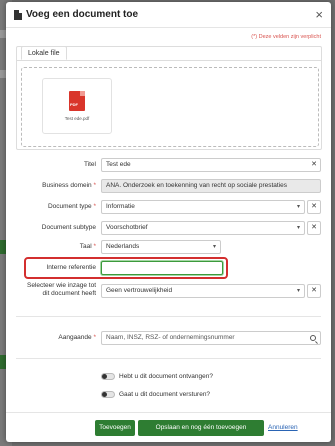 The width and height of the screenshot is (335, 446). Describe the element at coordinates (166, 376) in the screenshot. I see `received-toggle-label: Hebt u dit document ontvangen?` at that location.